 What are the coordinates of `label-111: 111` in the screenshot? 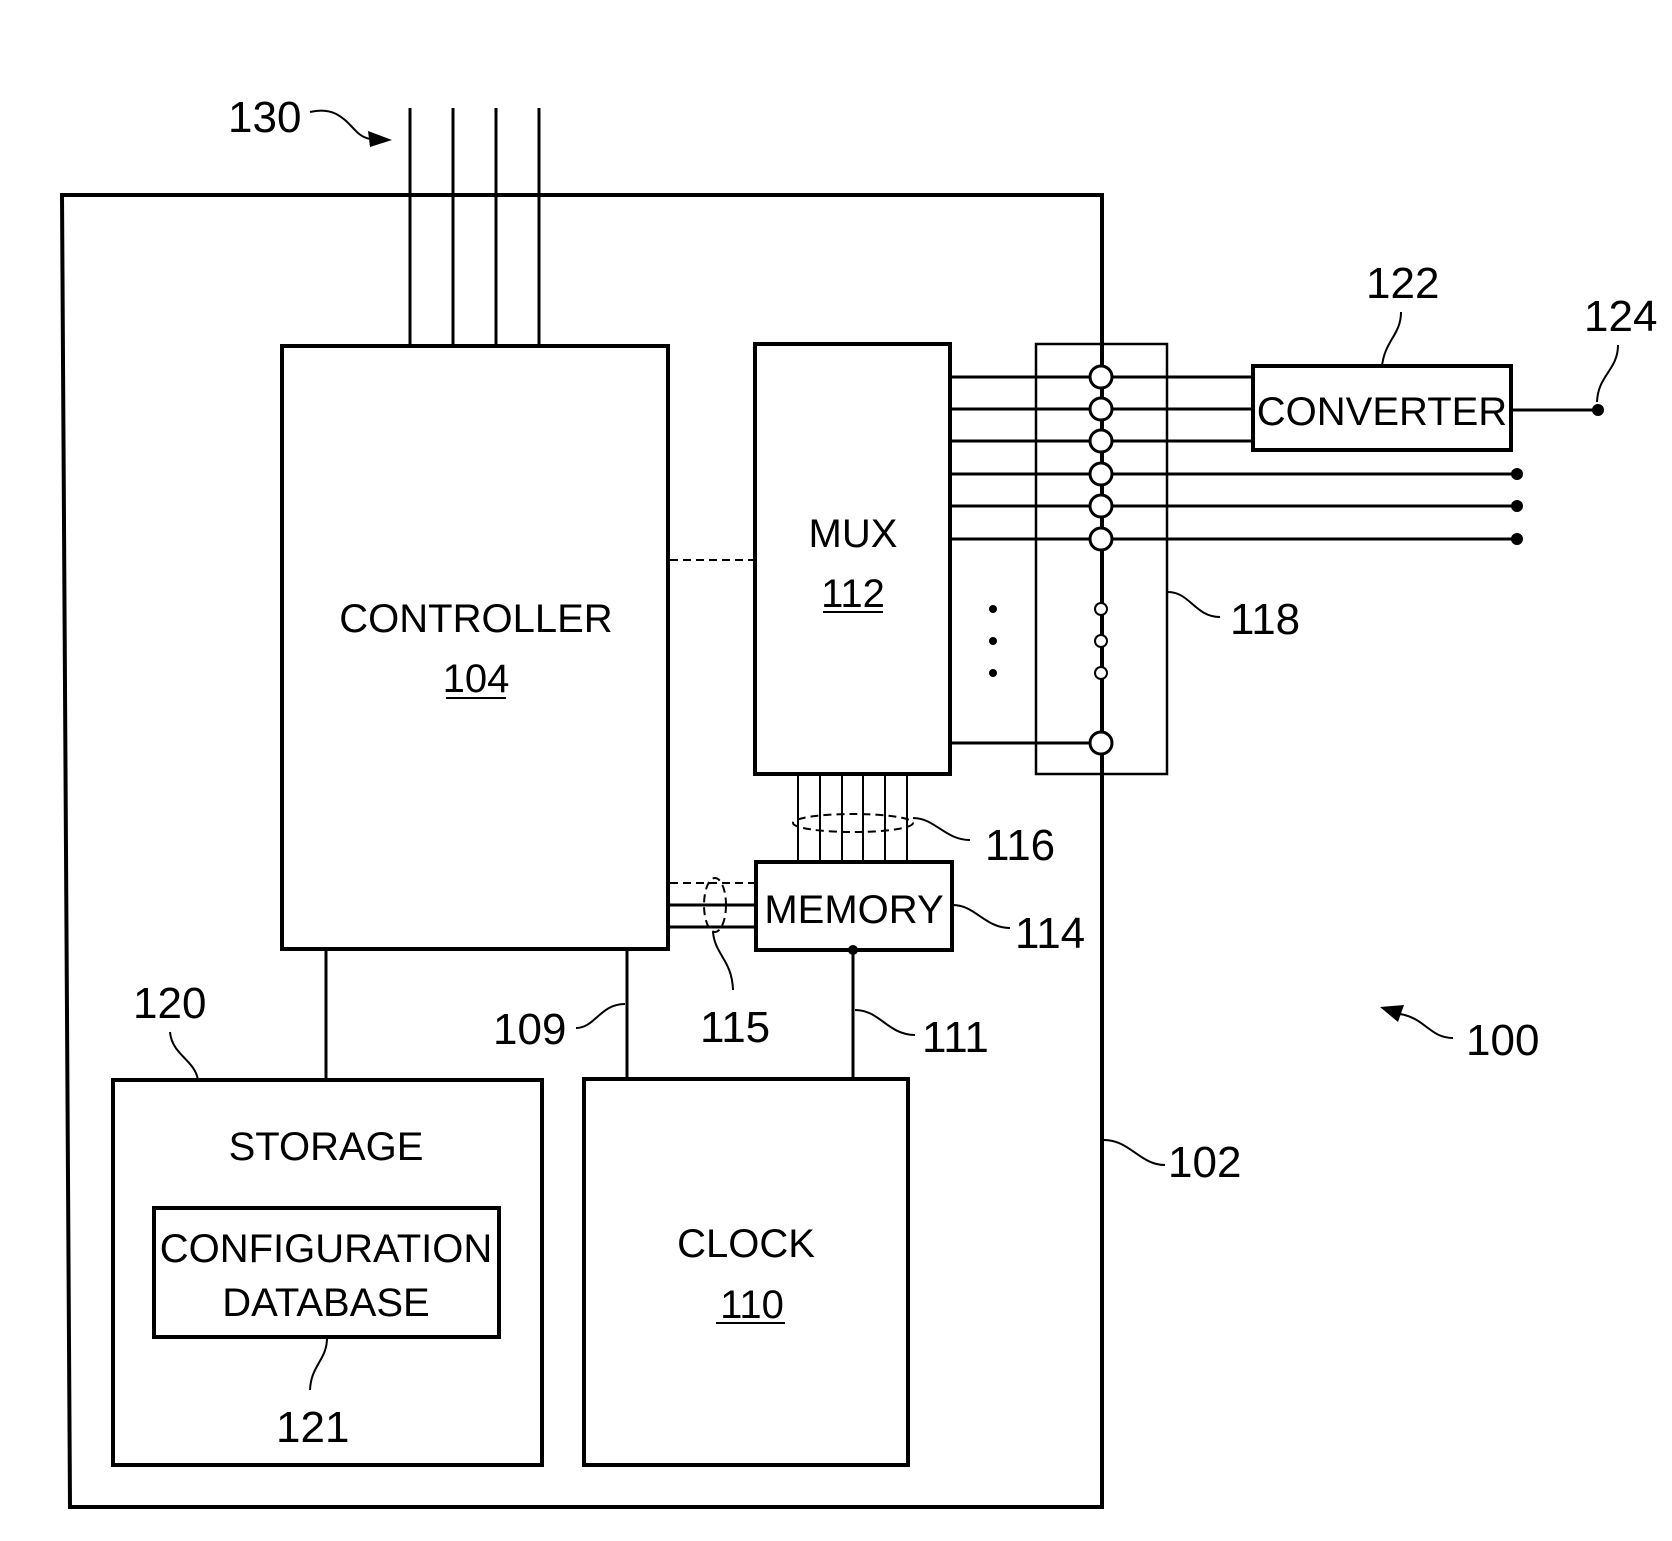 It's located at (955, 1037).